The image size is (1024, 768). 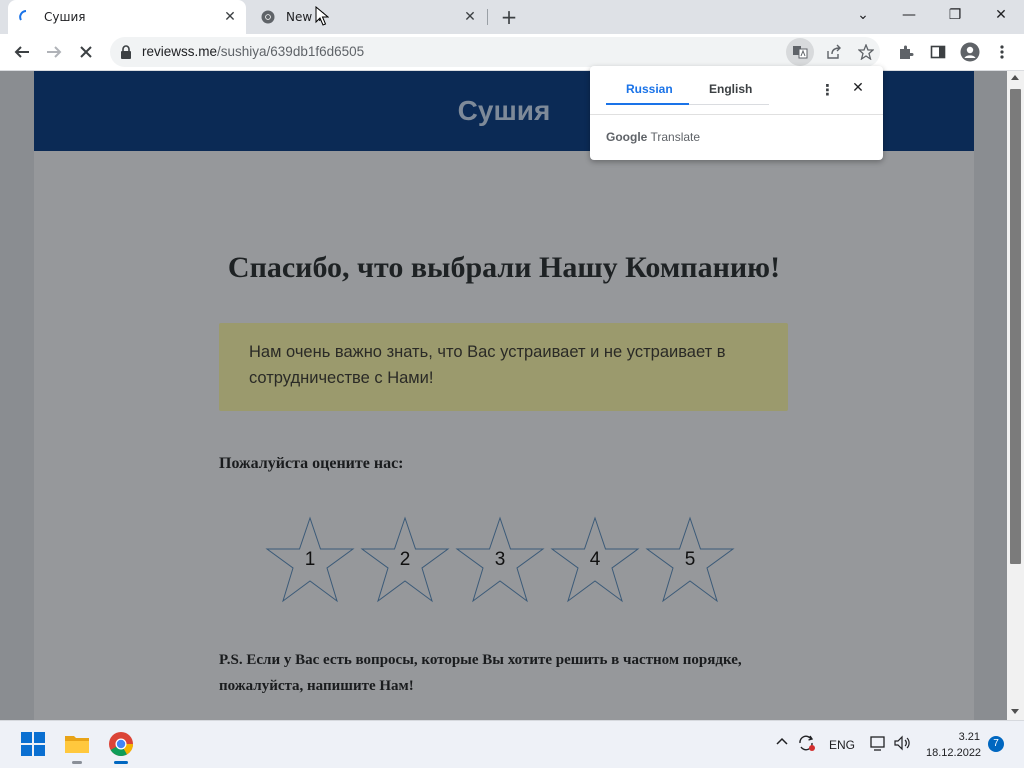 What do you see at coordinates (858, 90) in the screenshot?
I see `translate-close-button: ✕` at bounding box center [858, 90].